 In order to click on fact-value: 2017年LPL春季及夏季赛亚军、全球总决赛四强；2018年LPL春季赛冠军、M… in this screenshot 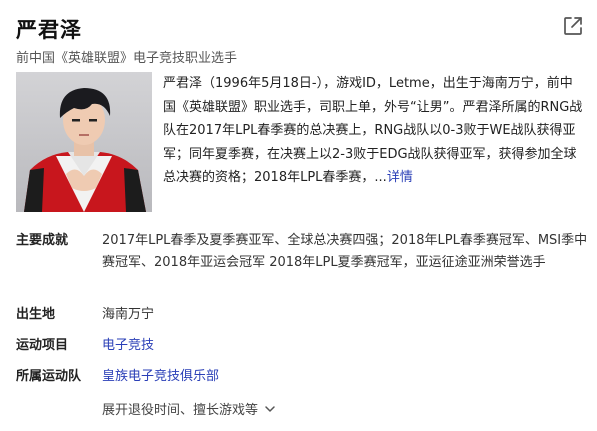, I will do `click(345, 251)`.